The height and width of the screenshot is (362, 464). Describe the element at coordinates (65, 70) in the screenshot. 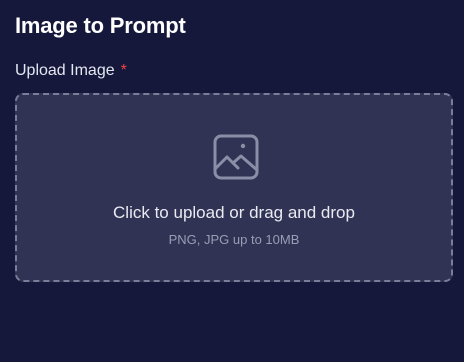

I see `upload-image-label-text: Upload Image` at that location.